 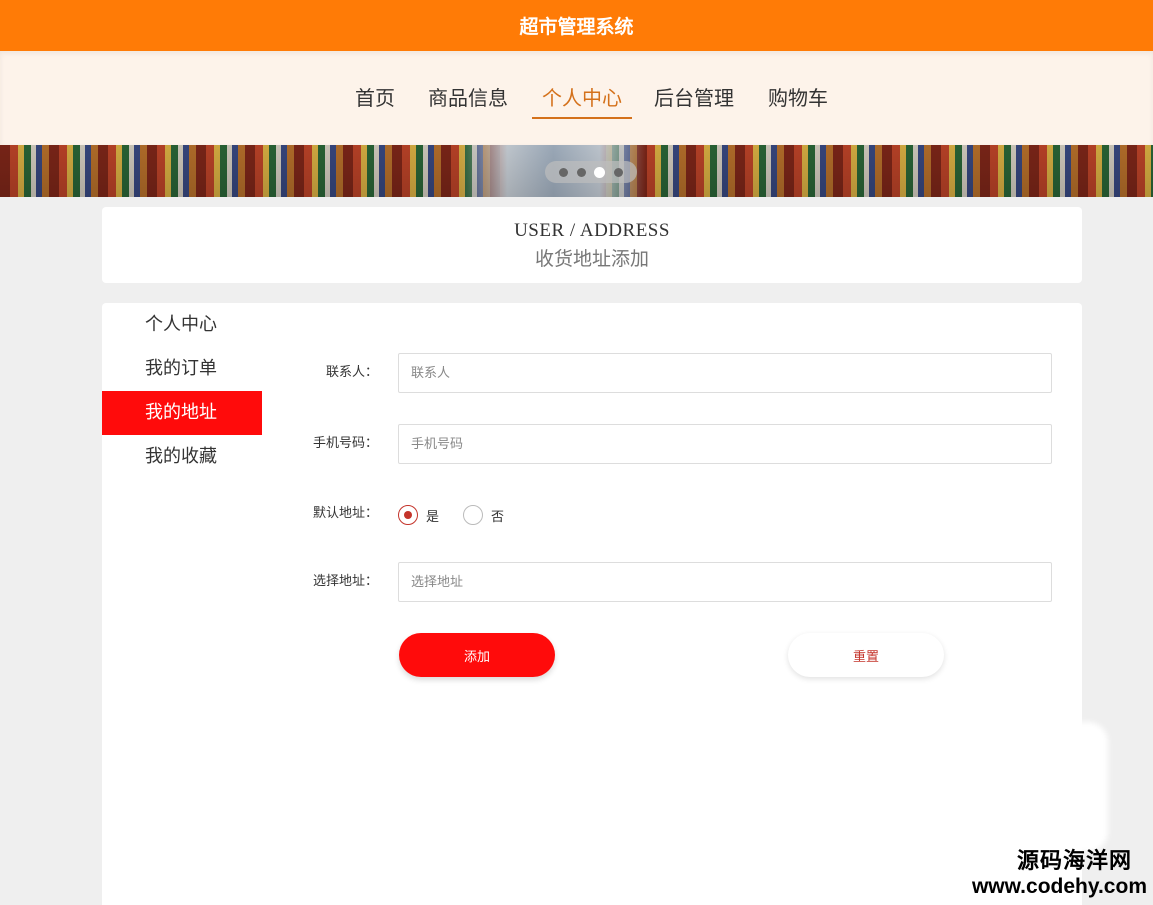 I want to click on watermark-url: www.codehy.com, so click(x=1059, y=886).